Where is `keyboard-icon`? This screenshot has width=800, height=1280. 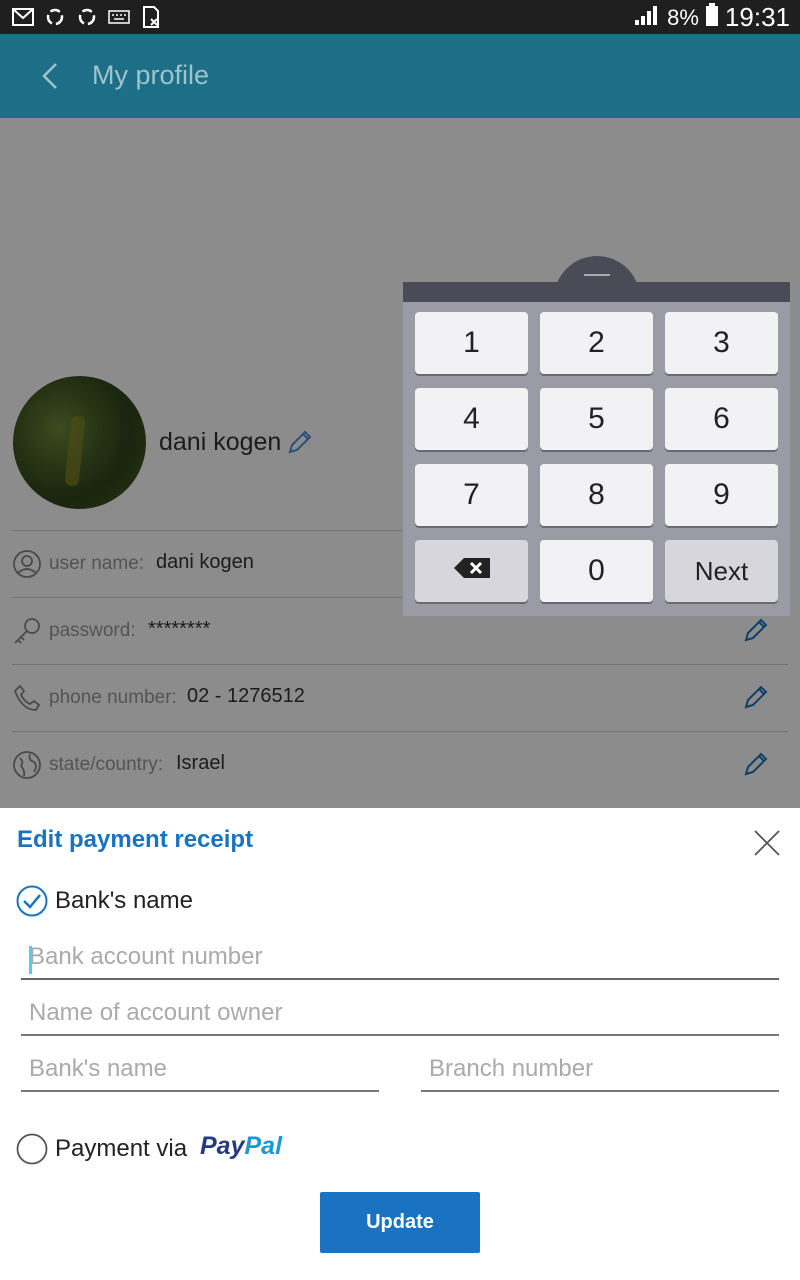 keyboard-icon is located at coordinates (119, 17).